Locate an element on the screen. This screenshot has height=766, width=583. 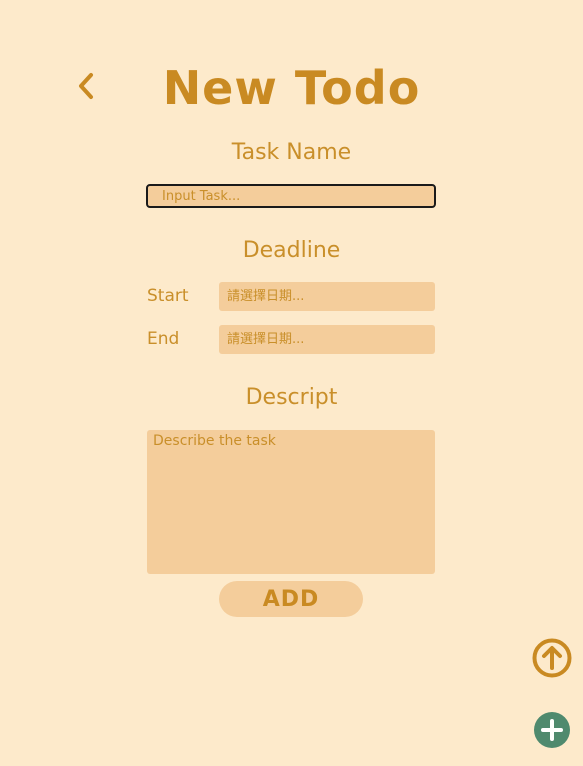
deadline-label: Deadline is located at coordinates (291, 250).